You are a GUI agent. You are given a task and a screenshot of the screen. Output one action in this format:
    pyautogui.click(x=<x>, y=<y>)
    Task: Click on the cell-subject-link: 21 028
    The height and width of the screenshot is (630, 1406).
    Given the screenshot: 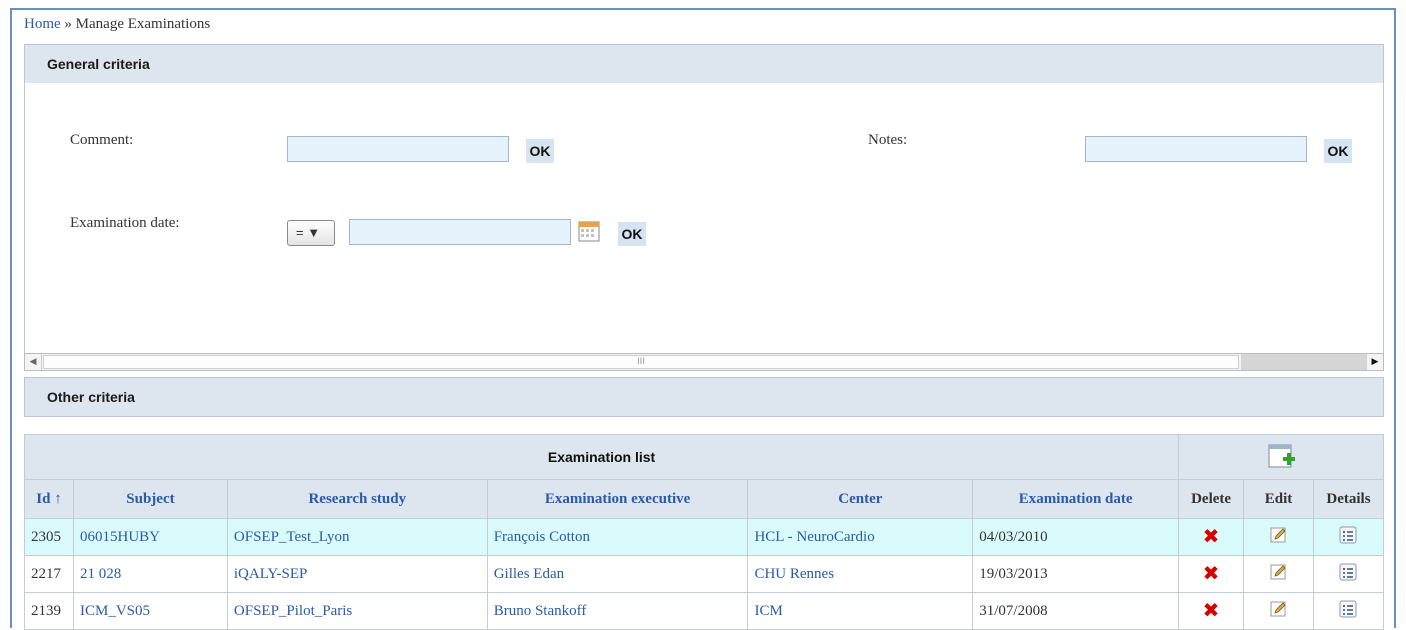 What is the action you would take?
    pyautogui.click(x=150, y=574)
    